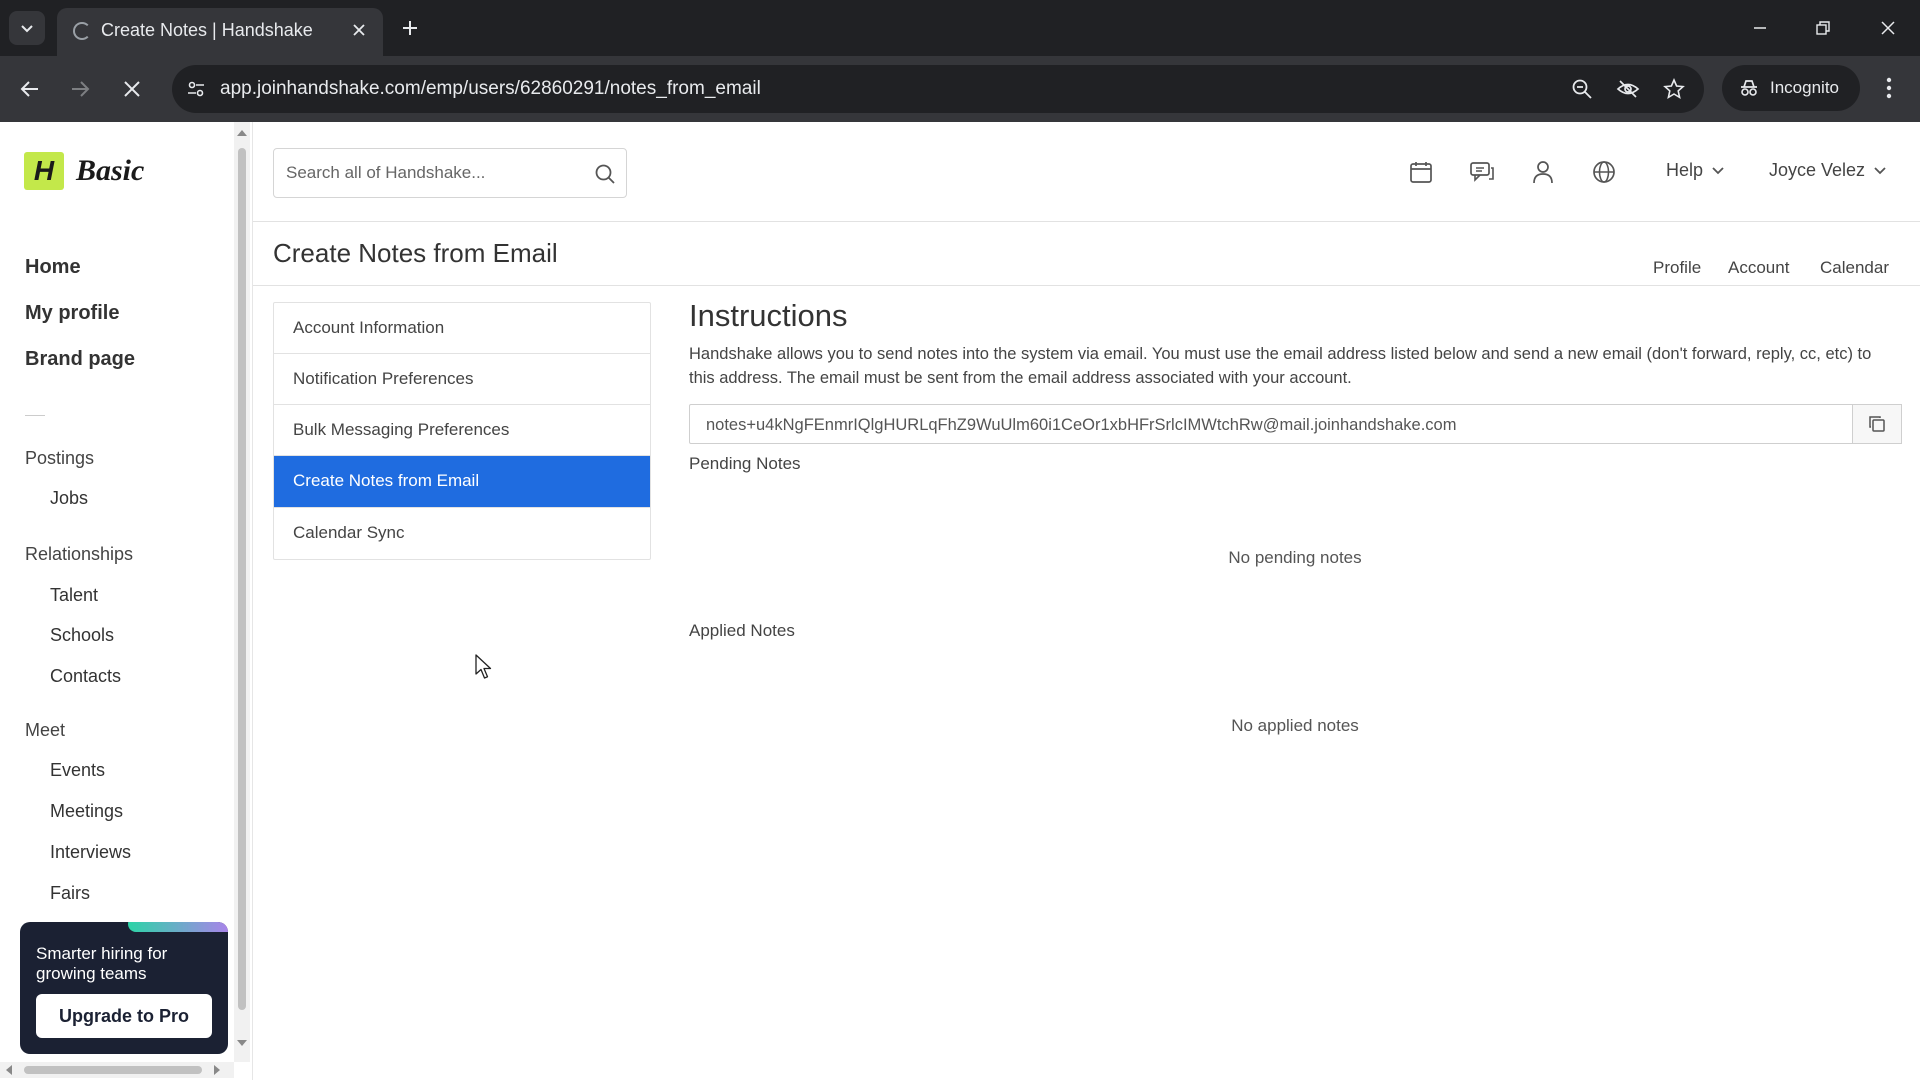 Image resolution: width=1920 pixels, height=1080 pixels. I want to click on eye-off-icon, so click(1628, 89).